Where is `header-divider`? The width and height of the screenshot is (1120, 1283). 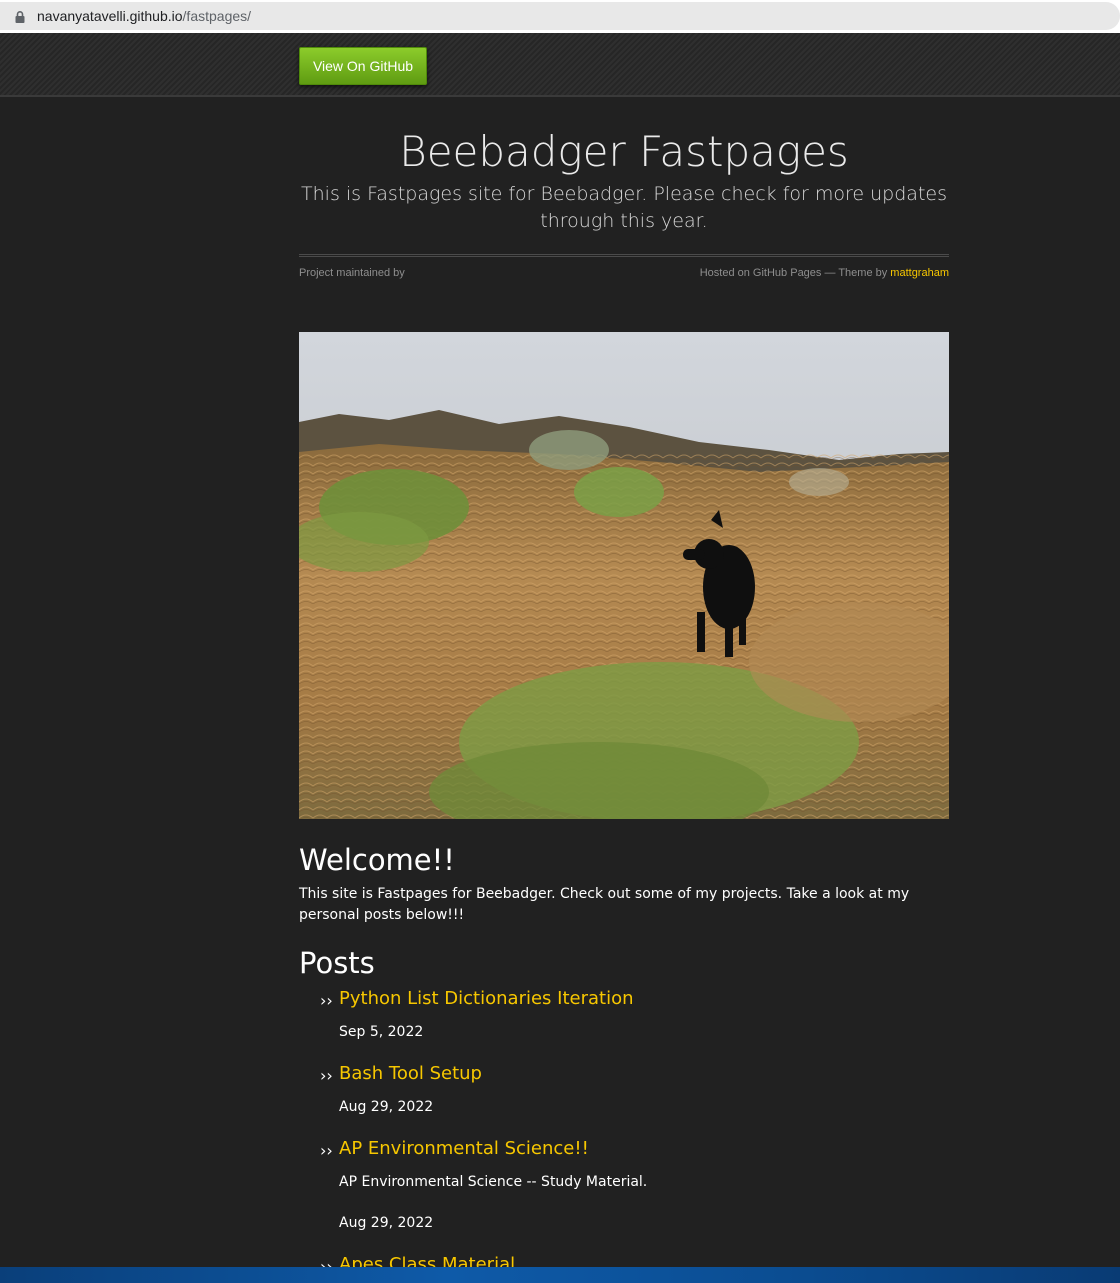 header-divider is located at coordinates (624, 255).